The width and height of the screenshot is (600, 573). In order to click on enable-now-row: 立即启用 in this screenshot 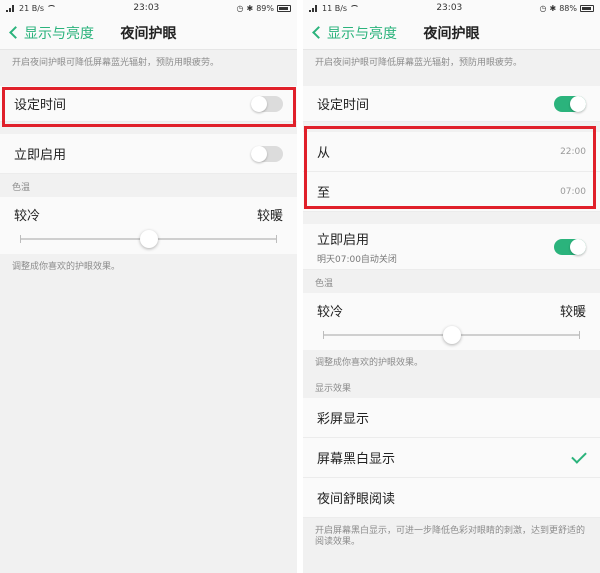, I will do `click(148, 154)`.